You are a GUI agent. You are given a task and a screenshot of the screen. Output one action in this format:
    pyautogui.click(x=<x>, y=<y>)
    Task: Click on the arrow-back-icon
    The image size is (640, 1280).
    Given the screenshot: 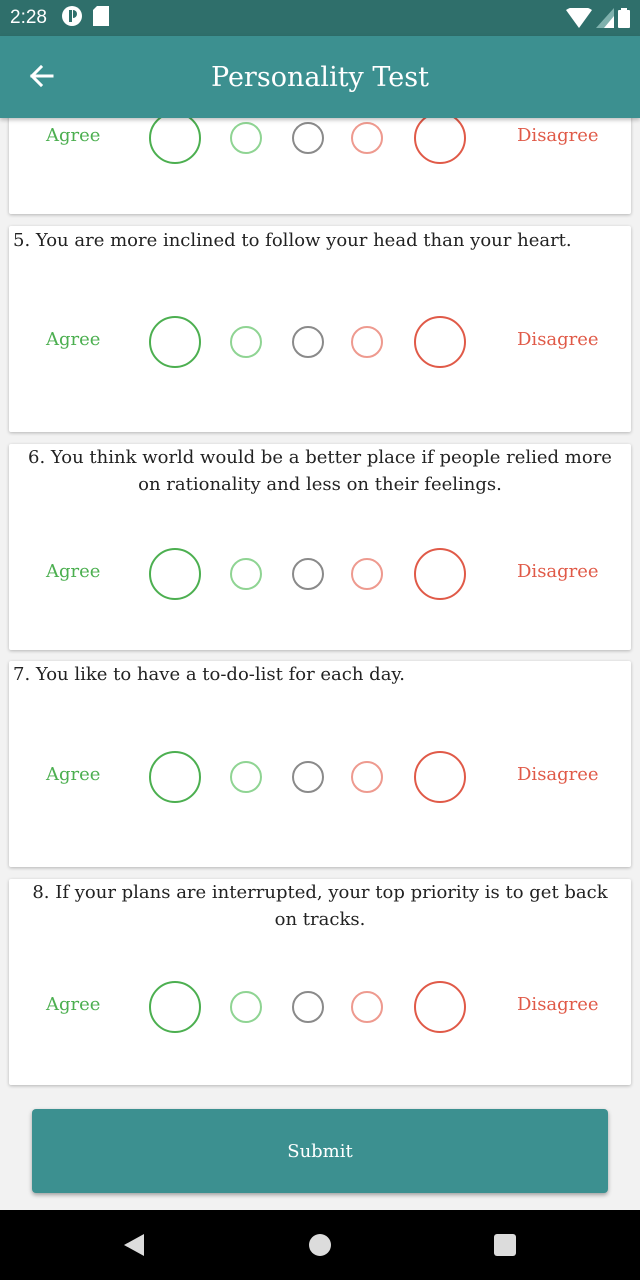 What is the action you would take?
    pyautogui.click(x=42, y=76)
    